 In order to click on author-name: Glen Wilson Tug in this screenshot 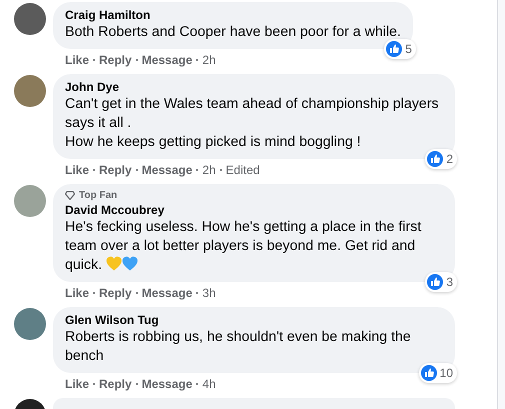, I will do `click(112, 320)`.